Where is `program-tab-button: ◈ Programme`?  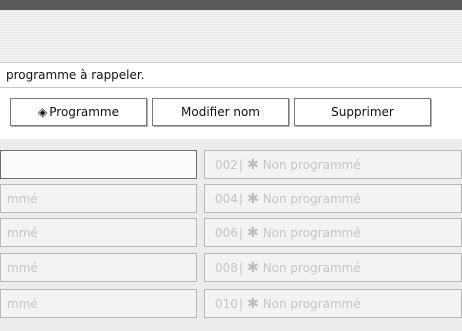
program-tab-button: ◈ Programme is located at coordinates (78, 112).